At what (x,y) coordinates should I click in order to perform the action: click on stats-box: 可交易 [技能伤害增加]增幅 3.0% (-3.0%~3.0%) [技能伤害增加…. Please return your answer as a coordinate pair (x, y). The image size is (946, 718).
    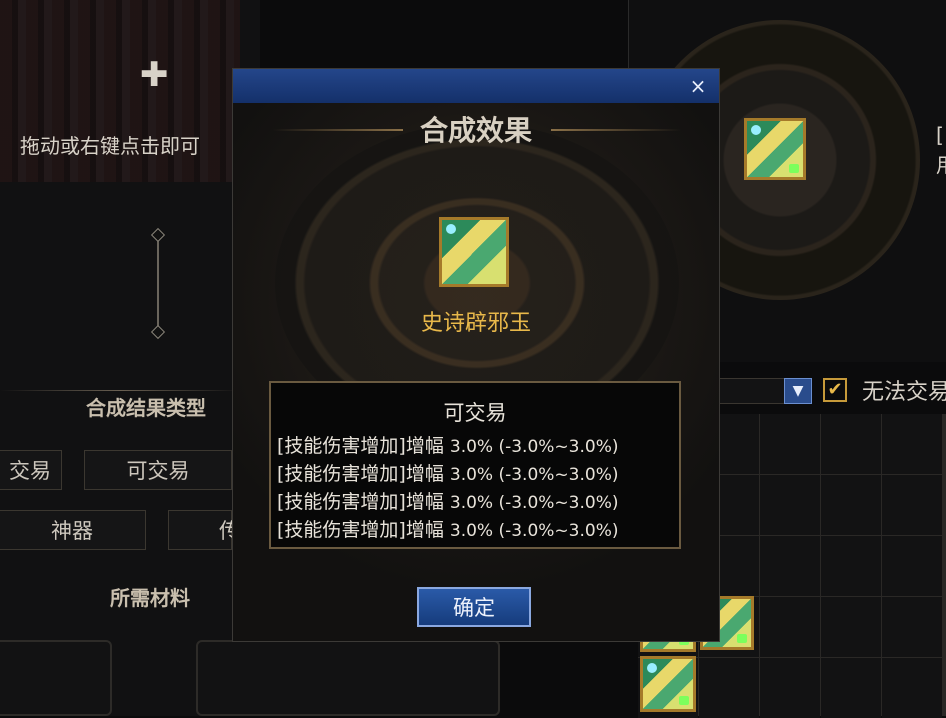
    Looking at the image, I should click on (475, 465).